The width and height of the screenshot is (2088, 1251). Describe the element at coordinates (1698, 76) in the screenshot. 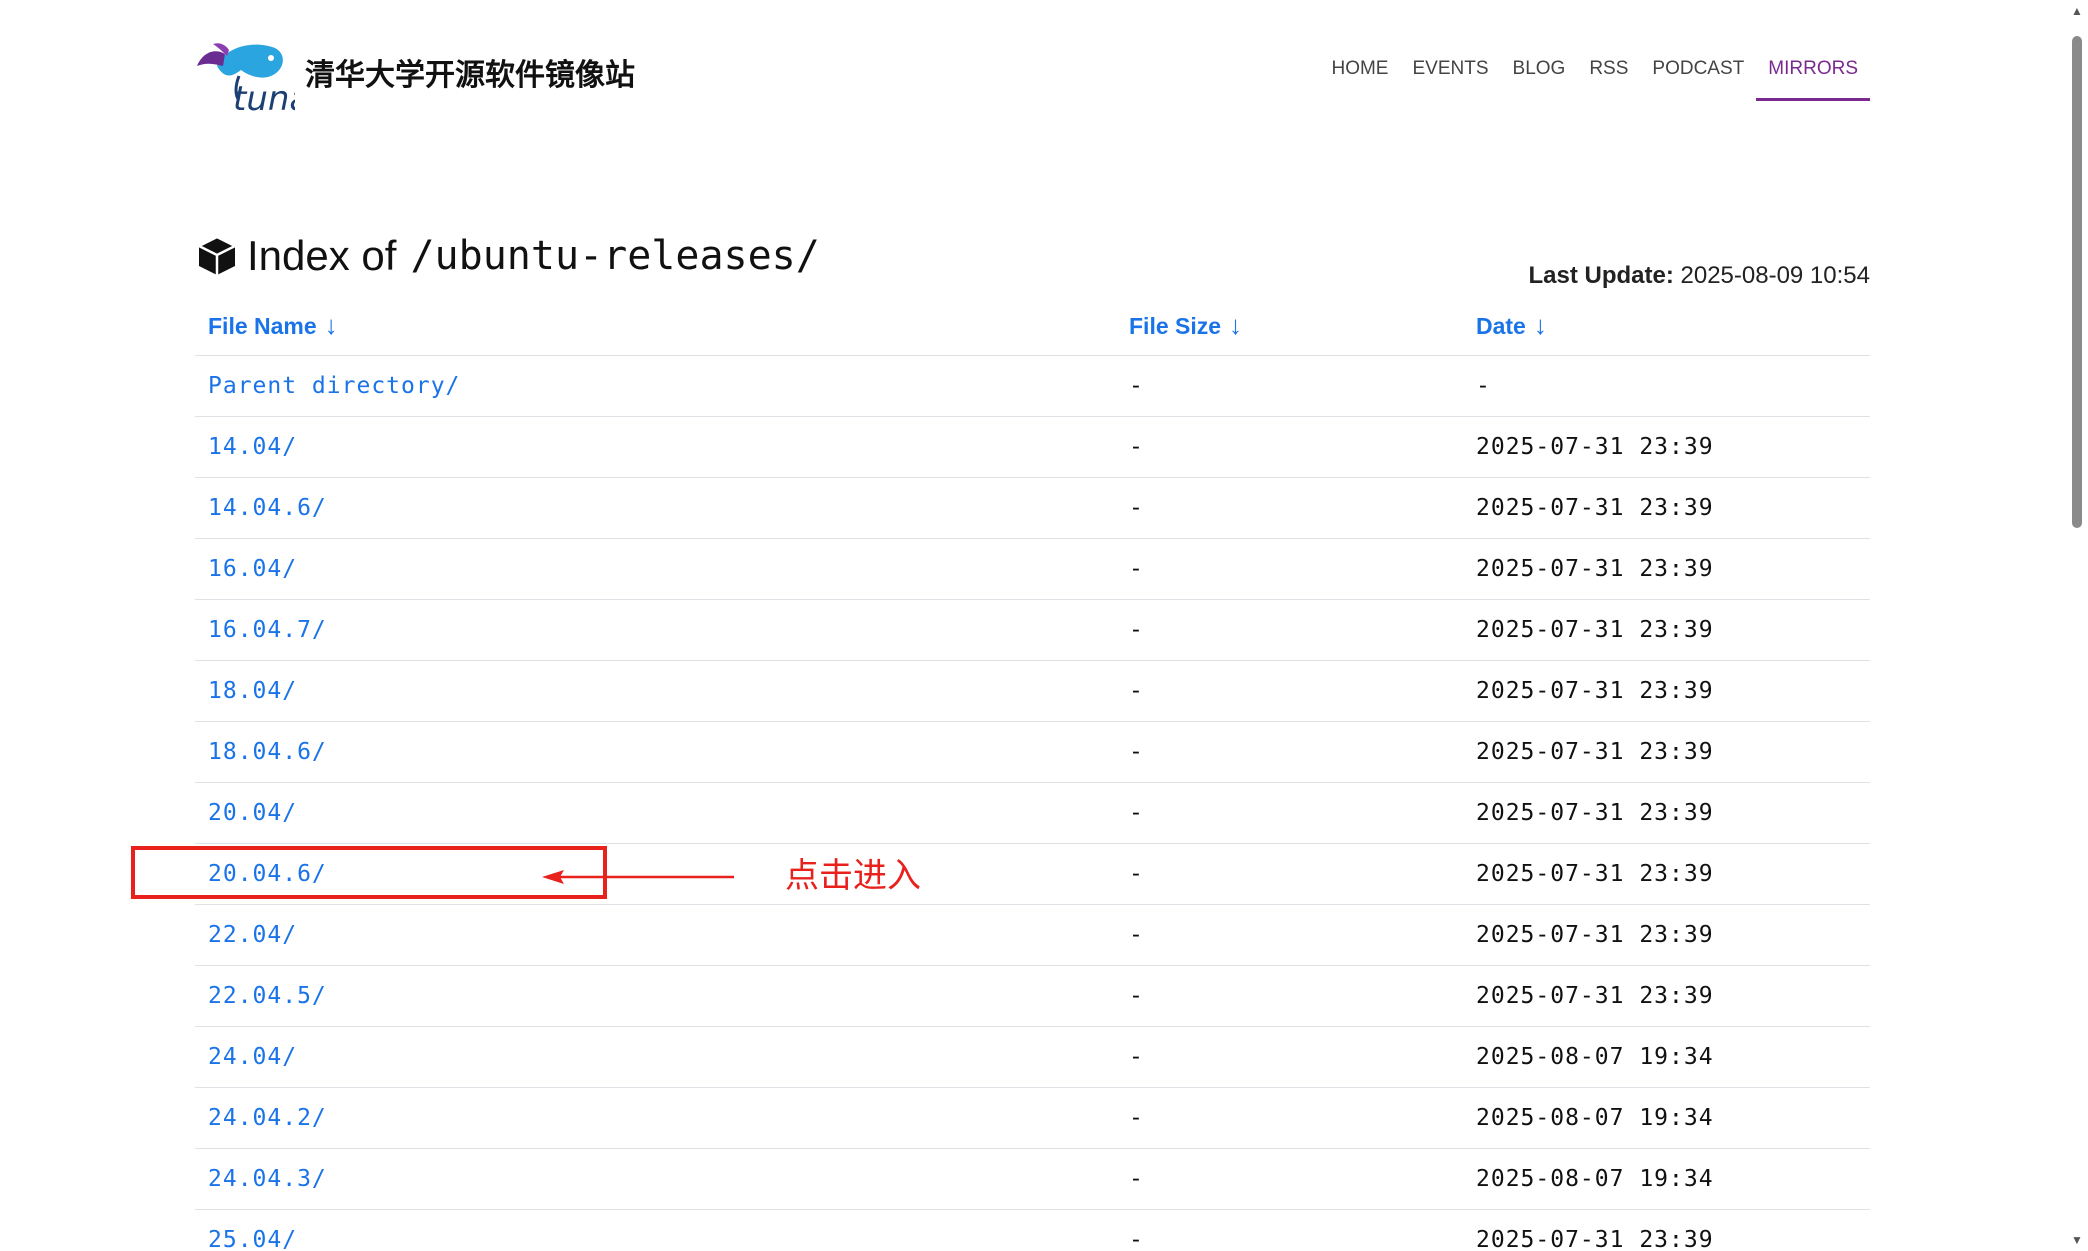

I see `nav-podcast: PODCAST` at that location.